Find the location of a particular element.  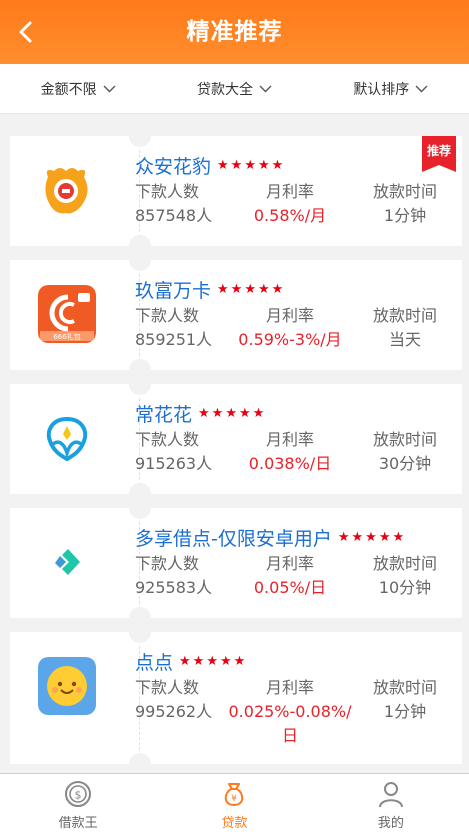

product-name: 常花花 is located at coordinates (163, 413).